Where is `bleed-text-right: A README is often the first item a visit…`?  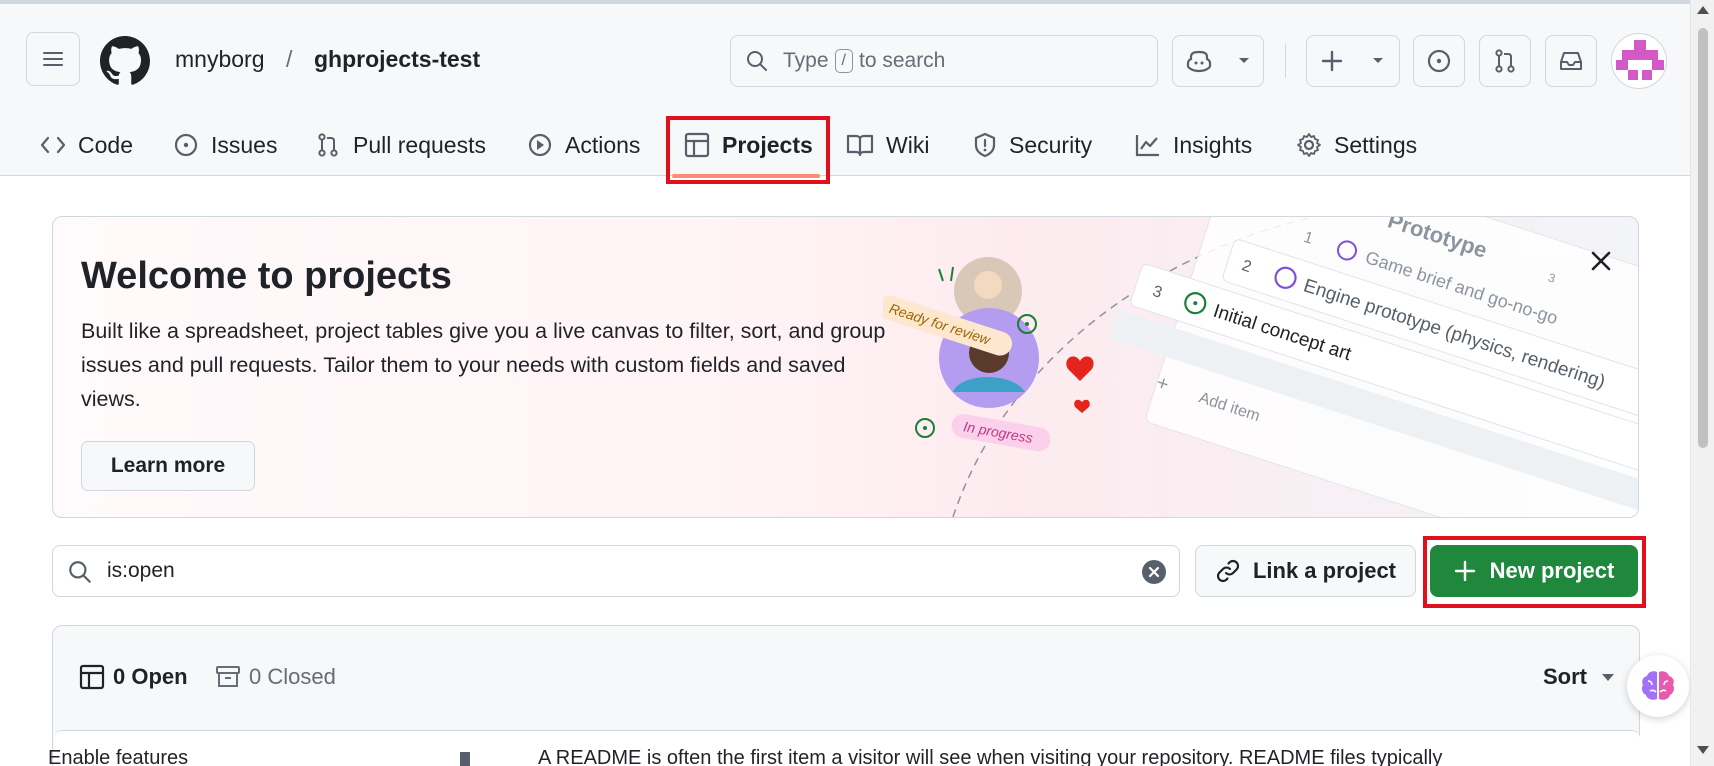 bleed-text-right: A README is often the first item a visit… is located at coordinates (990, 756).